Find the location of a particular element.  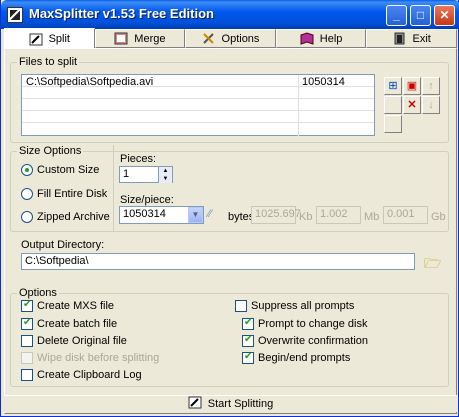

create-batch-label: Create batch file is located at coordinates (77, 324).